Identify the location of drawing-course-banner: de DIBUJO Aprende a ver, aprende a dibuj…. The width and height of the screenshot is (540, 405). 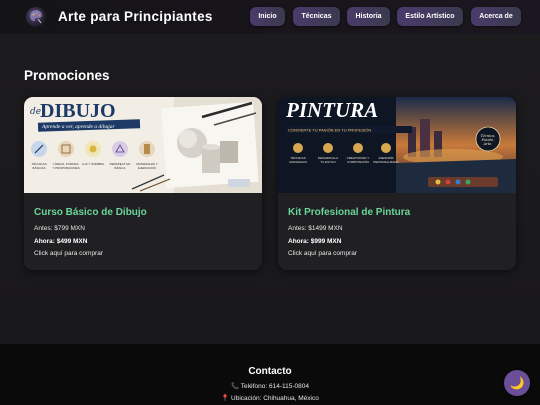
(143, 145).